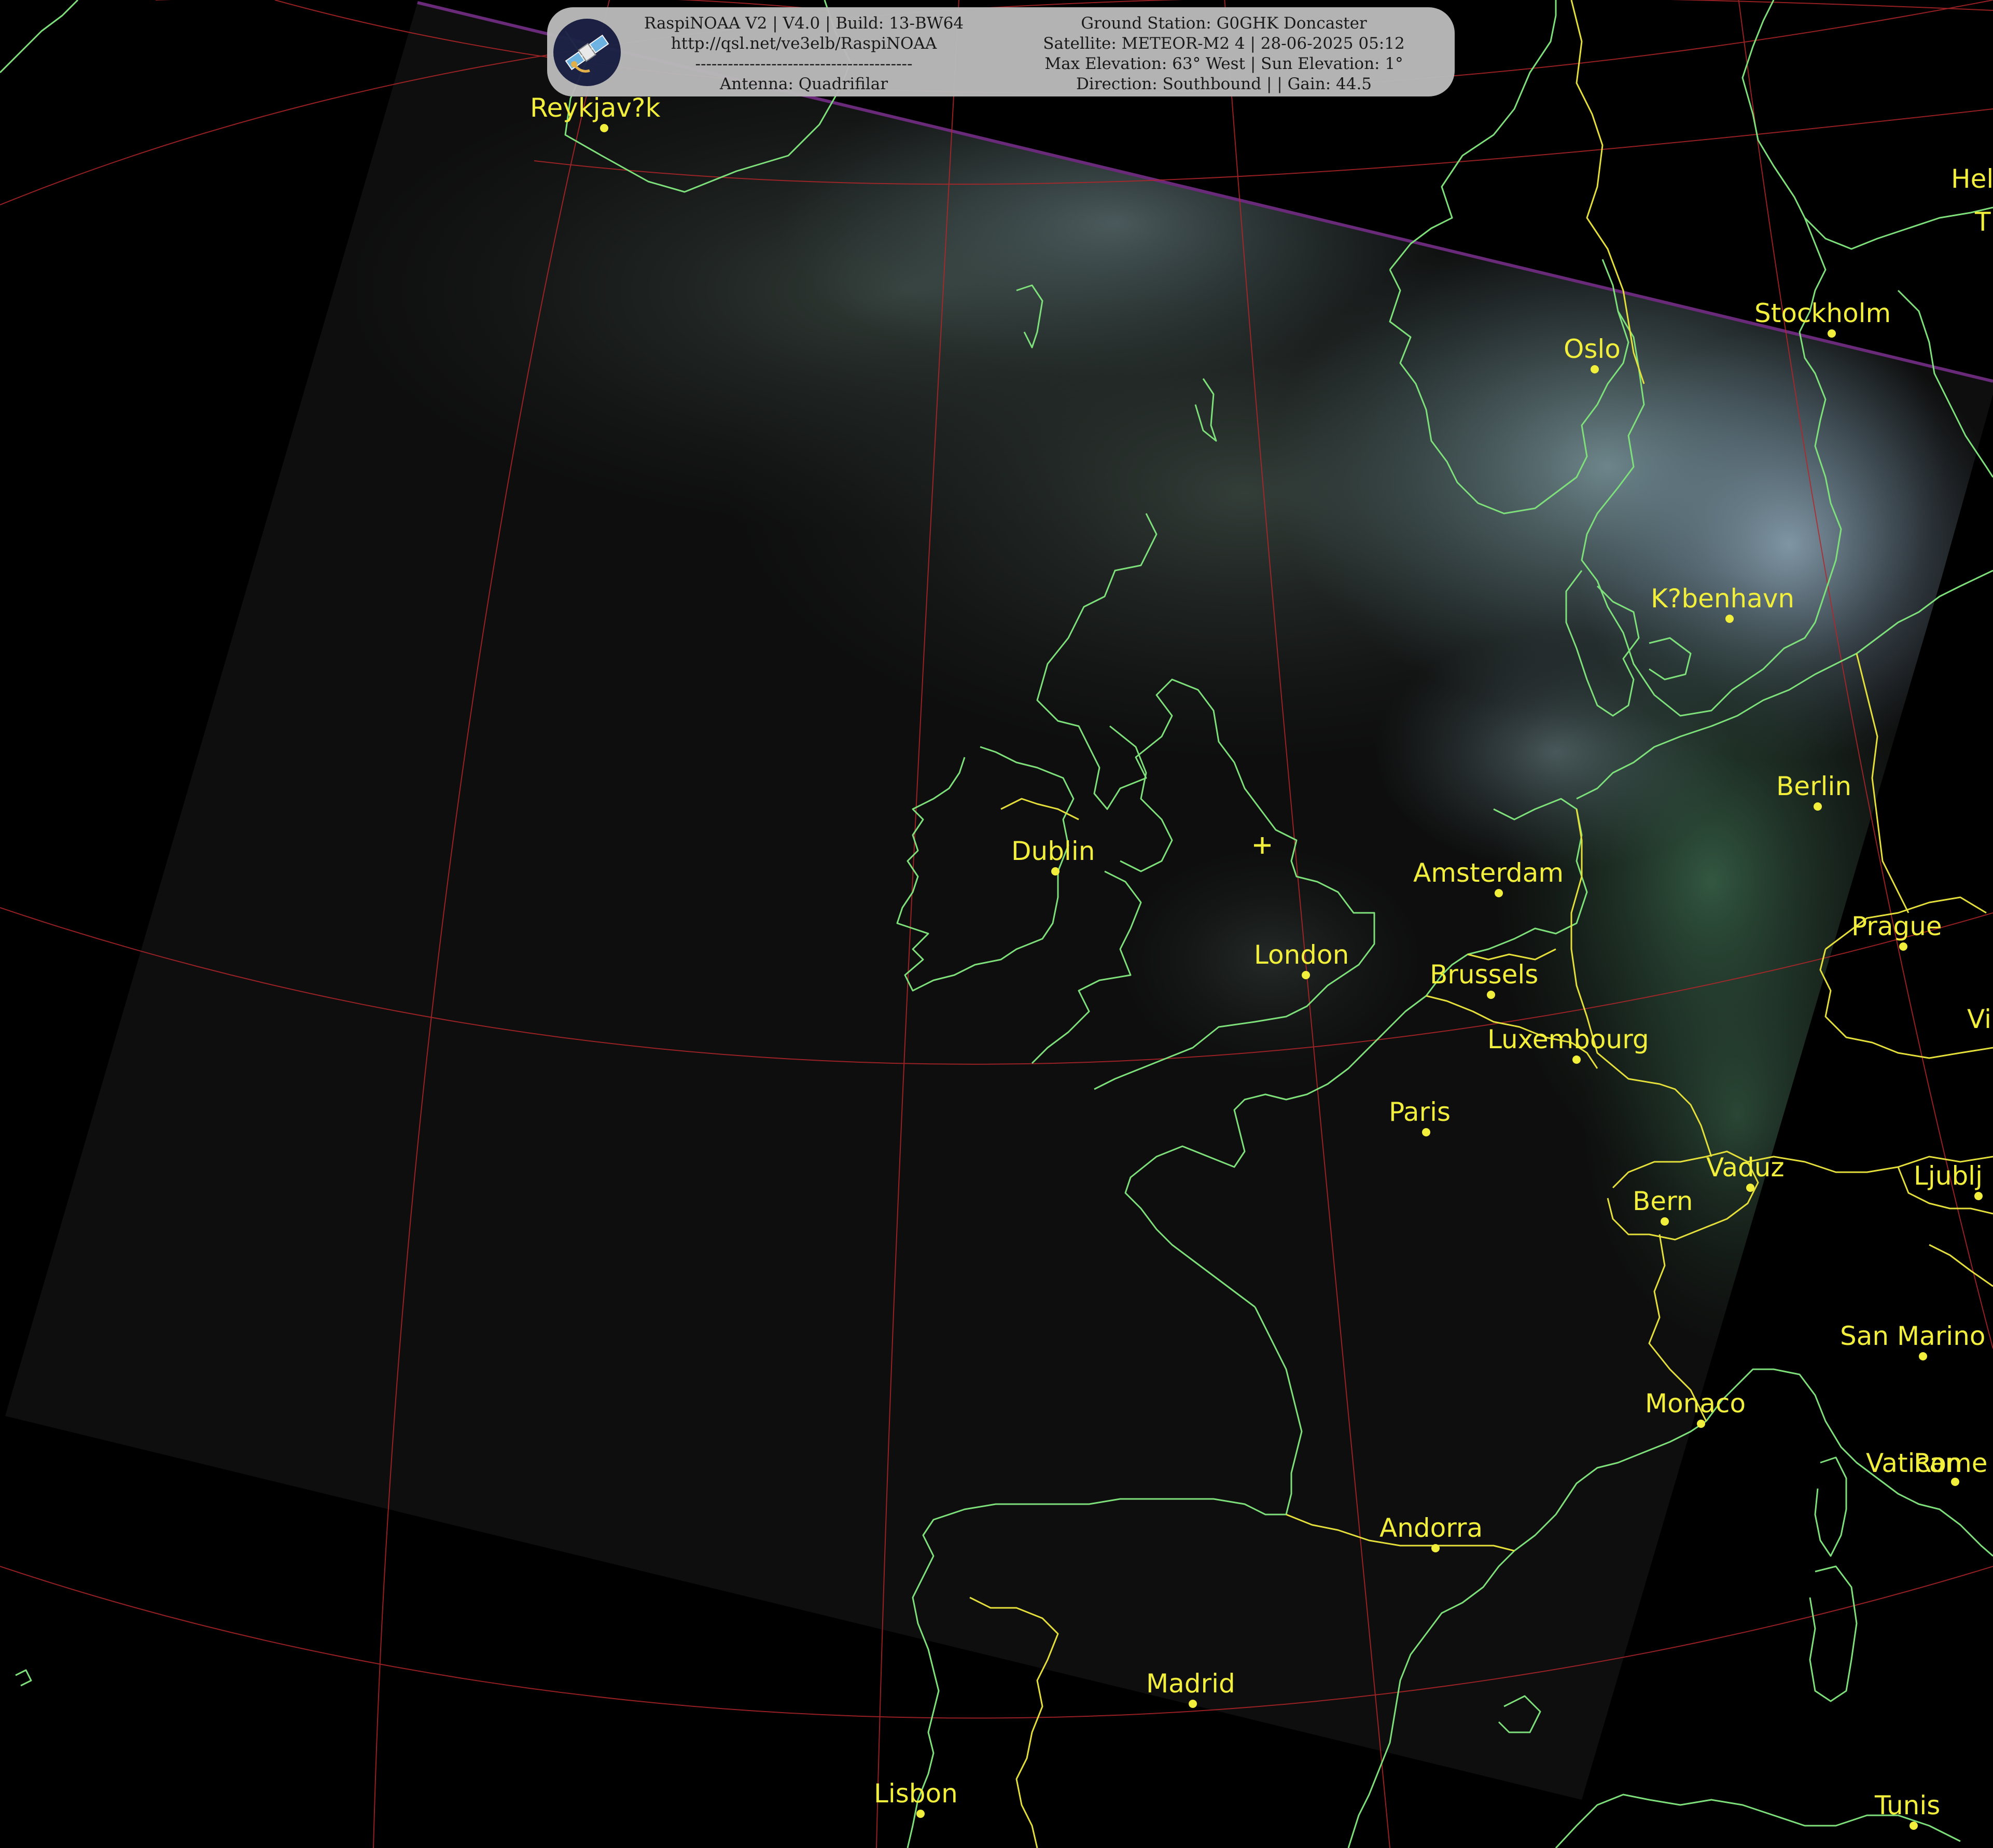 The width and height of the screenshot is (1993, 1848). I want to click on city-label: Tunis, so click(1907, 1805).